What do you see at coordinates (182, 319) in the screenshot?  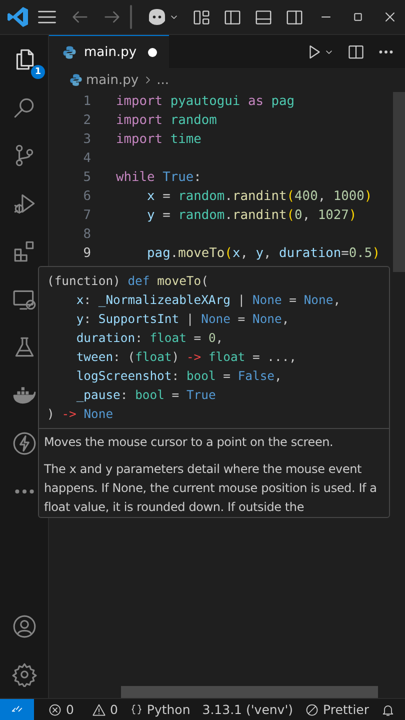 I see `signature-line: y: SupportsInt | None = None,` at bounding box center [182, 319].